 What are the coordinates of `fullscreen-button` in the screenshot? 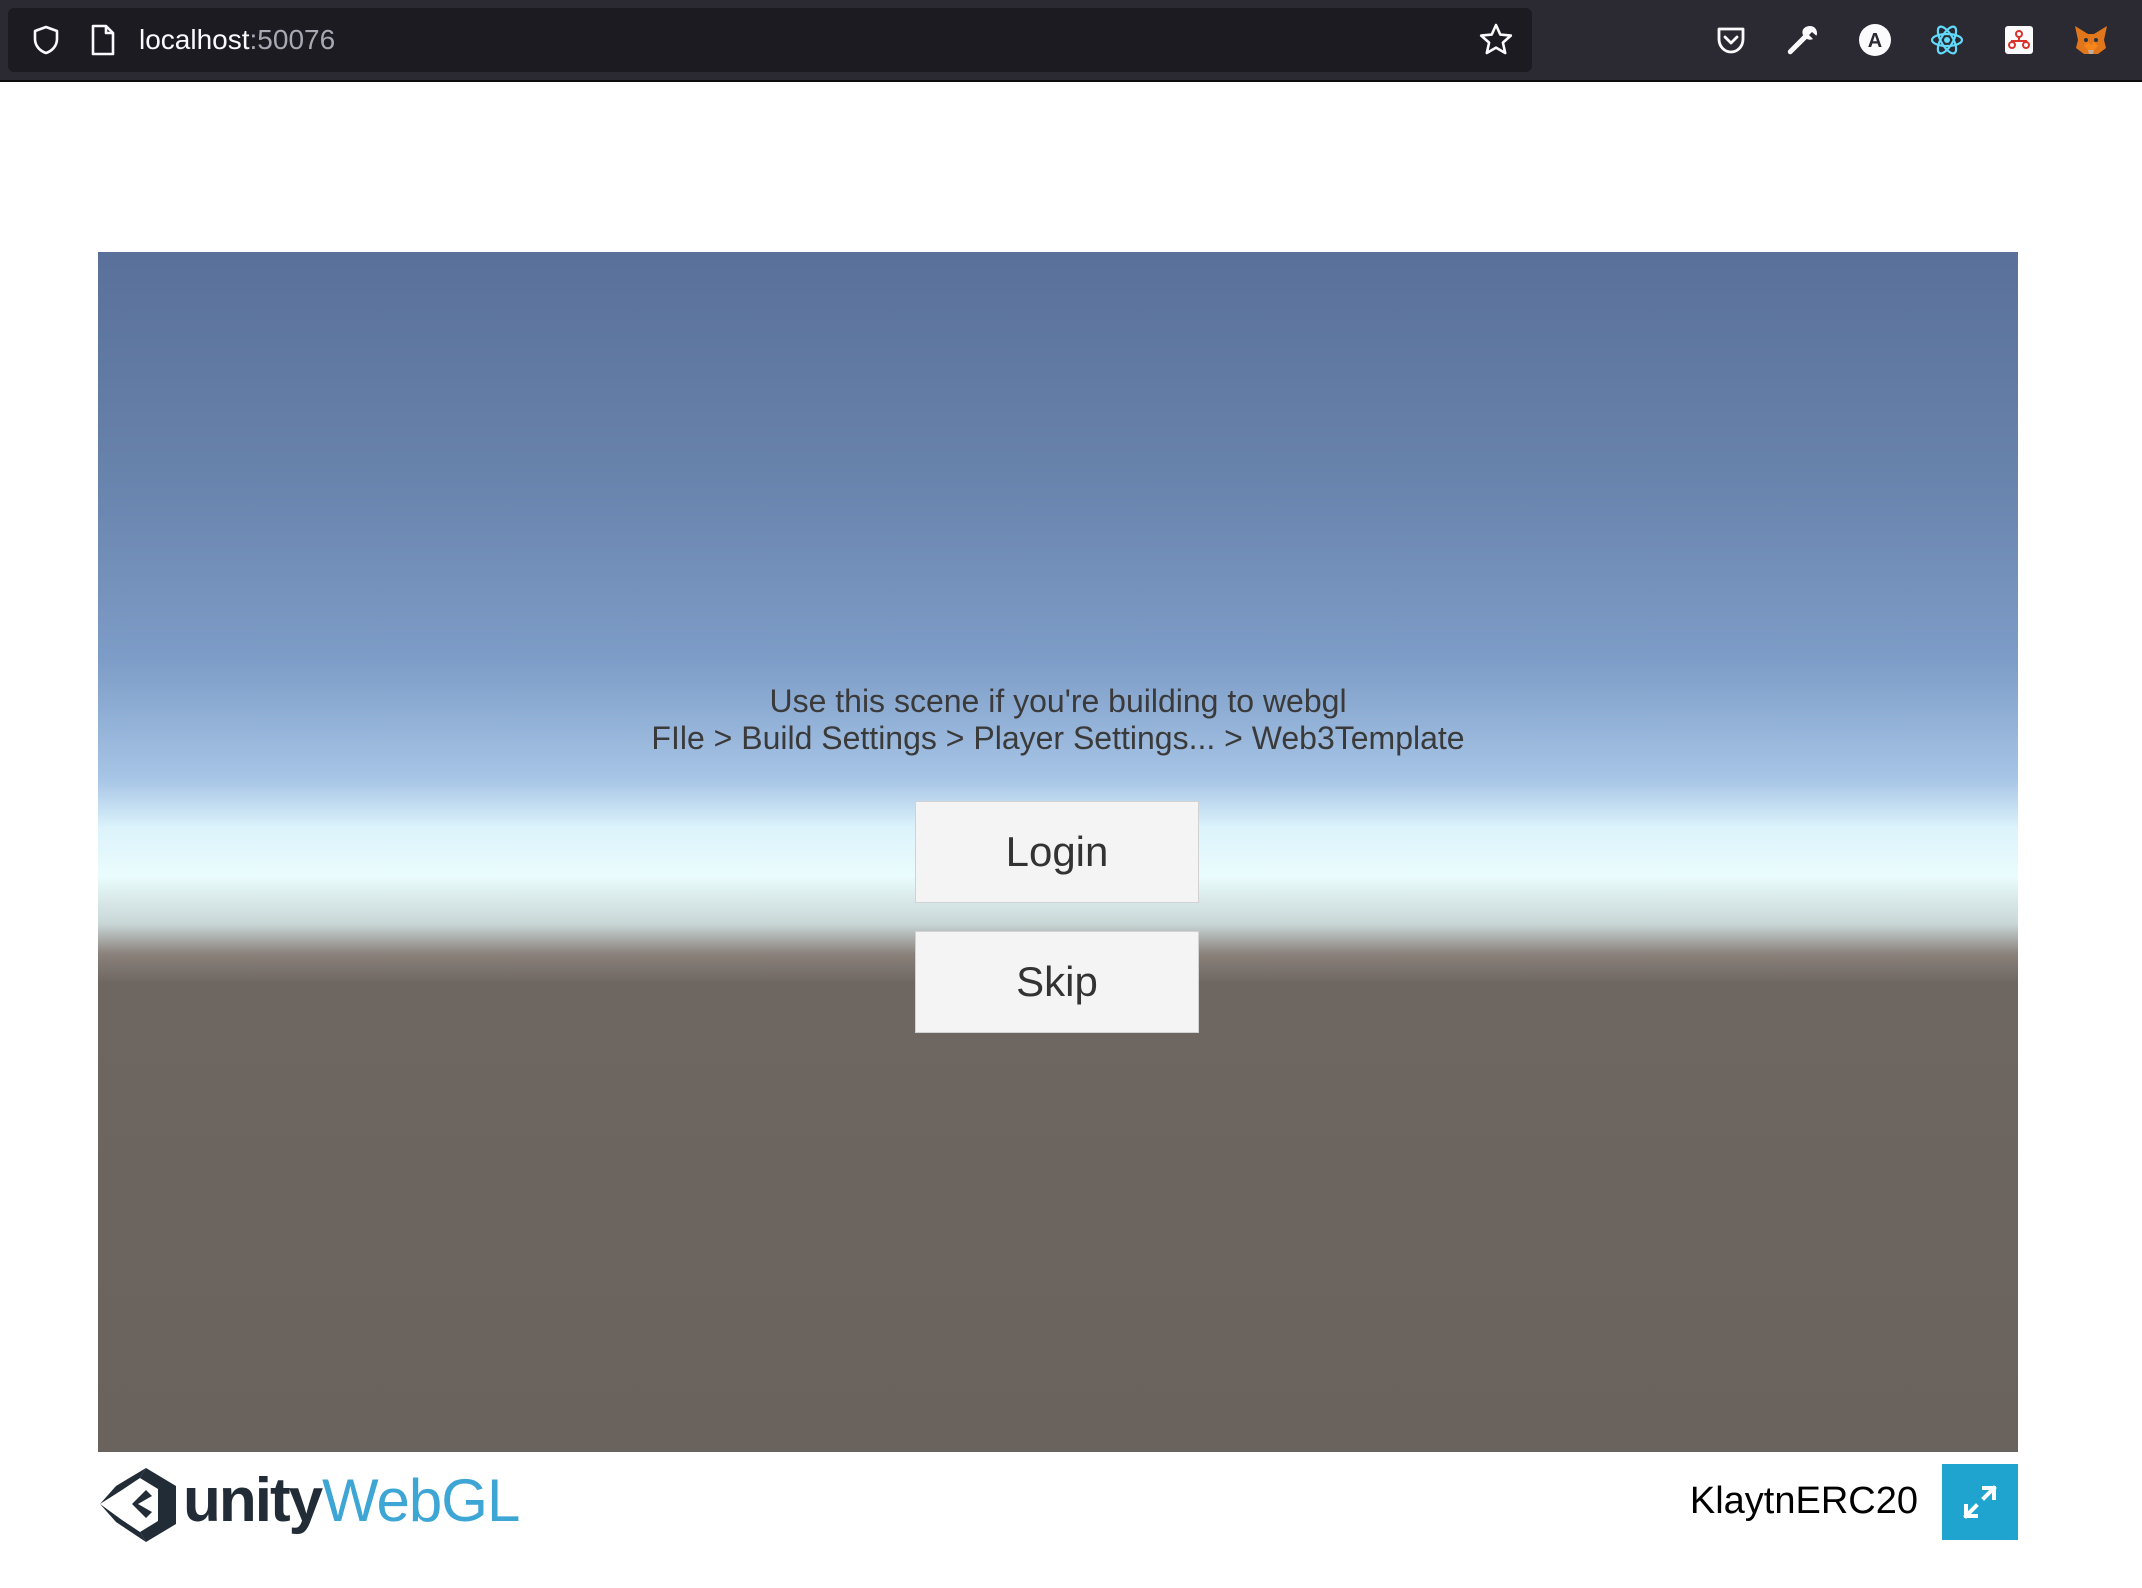 It's located at (1980, 1502).